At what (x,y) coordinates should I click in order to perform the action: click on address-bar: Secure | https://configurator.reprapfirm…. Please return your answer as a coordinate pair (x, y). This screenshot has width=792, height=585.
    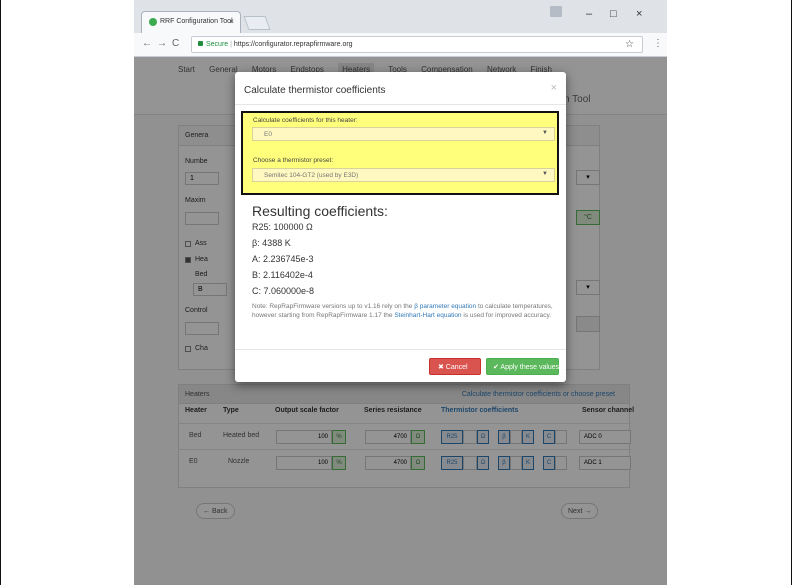
    Looking at the image, I should click on (417, 44).